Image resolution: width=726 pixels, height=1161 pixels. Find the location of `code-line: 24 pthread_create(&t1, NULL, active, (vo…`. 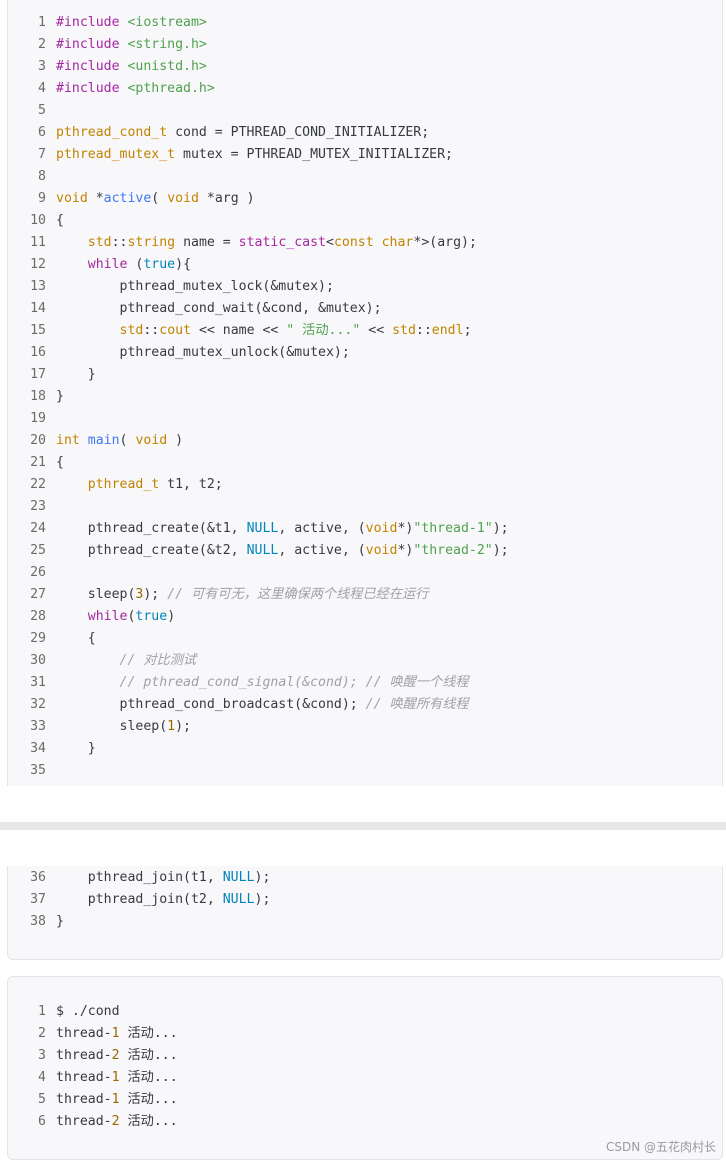

code-line: 24 pthread_create(&t1, NULL, active, (vo… is located at coordinates (365, 529).